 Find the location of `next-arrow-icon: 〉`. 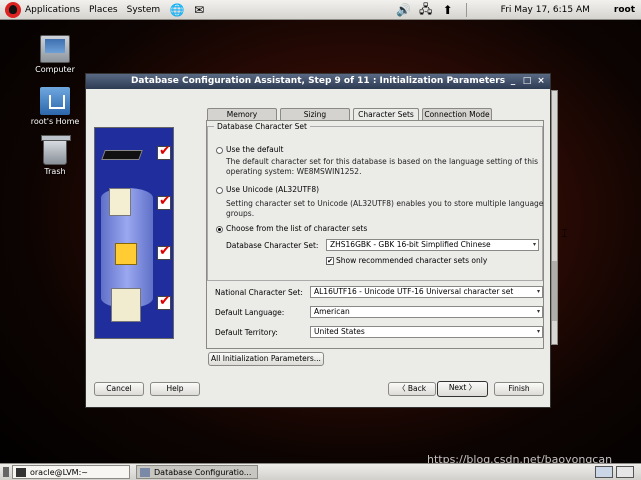

next-arrow-icon: 〉 is located at coordinates (471, 387).